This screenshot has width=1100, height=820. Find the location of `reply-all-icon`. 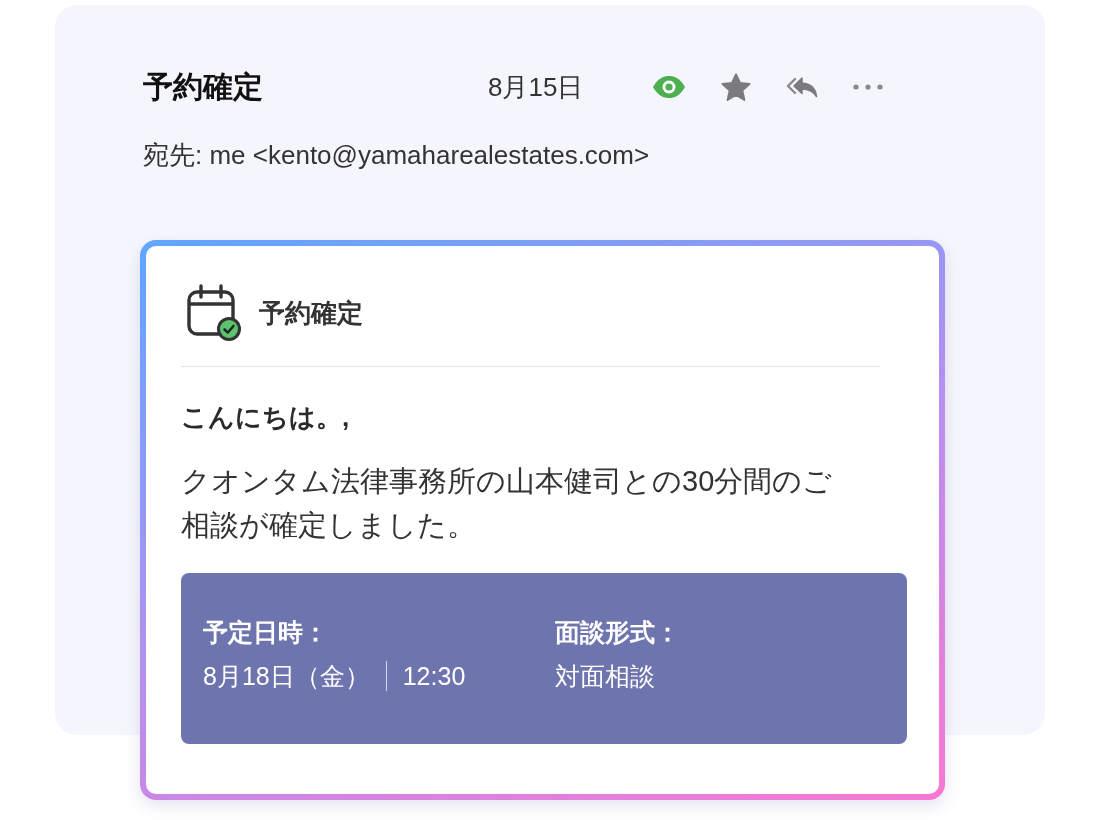

reply-all-icon is located at coordinates (802, 87).